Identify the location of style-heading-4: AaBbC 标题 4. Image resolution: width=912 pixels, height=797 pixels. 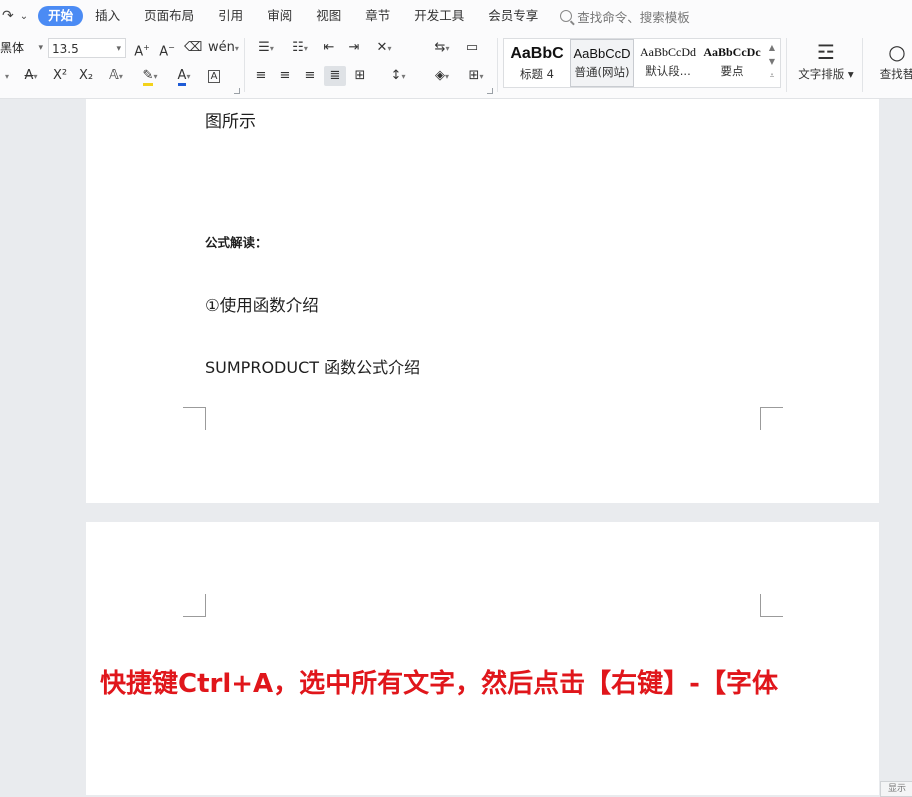
(537, 63).